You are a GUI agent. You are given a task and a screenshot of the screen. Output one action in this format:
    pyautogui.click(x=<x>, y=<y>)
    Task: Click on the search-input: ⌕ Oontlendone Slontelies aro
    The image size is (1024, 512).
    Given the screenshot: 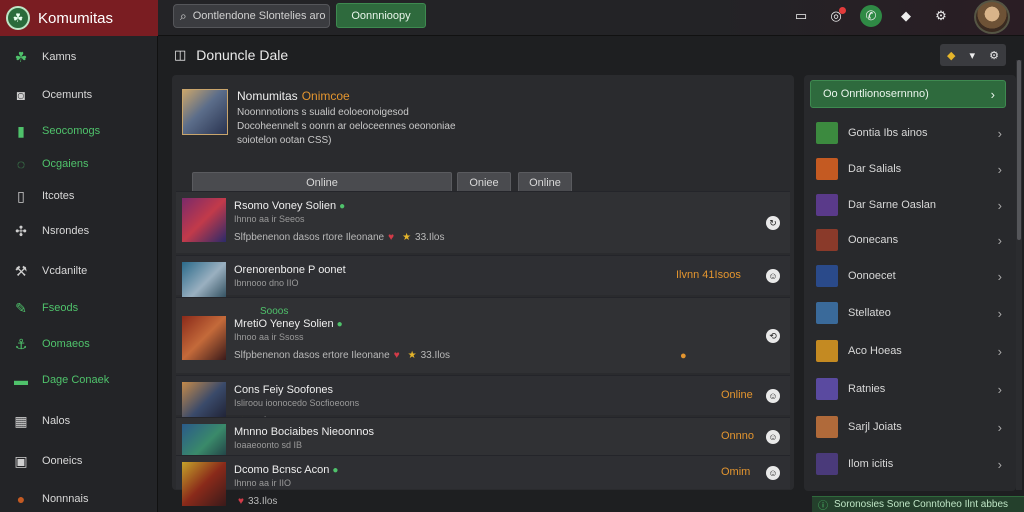 What is the action you would take?
    pyautogui.click(x=251, y=16)
    